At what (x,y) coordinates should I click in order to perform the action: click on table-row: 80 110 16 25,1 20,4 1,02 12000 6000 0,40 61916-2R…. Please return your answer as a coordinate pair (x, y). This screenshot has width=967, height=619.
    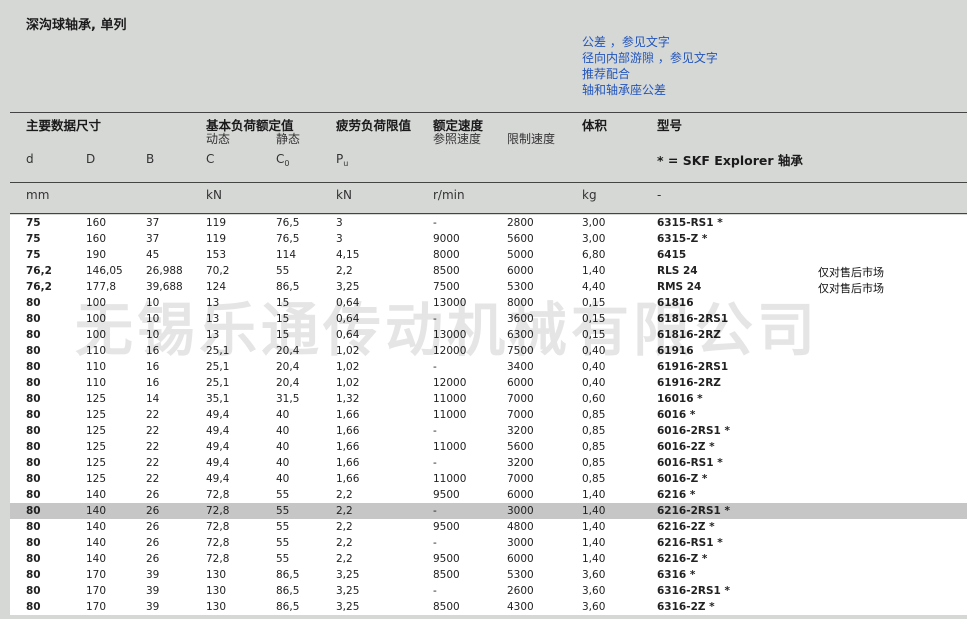
    Looking at the image, I should click on (488, 383).